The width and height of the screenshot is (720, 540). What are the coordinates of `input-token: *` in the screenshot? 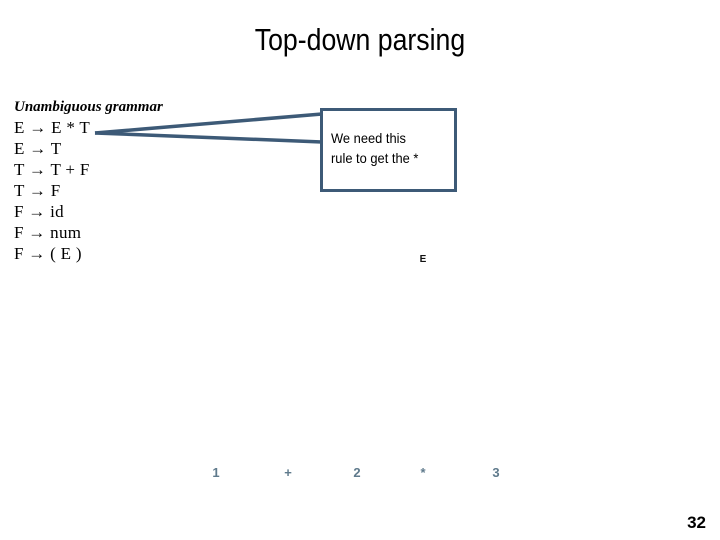 It's located at (423, 472).